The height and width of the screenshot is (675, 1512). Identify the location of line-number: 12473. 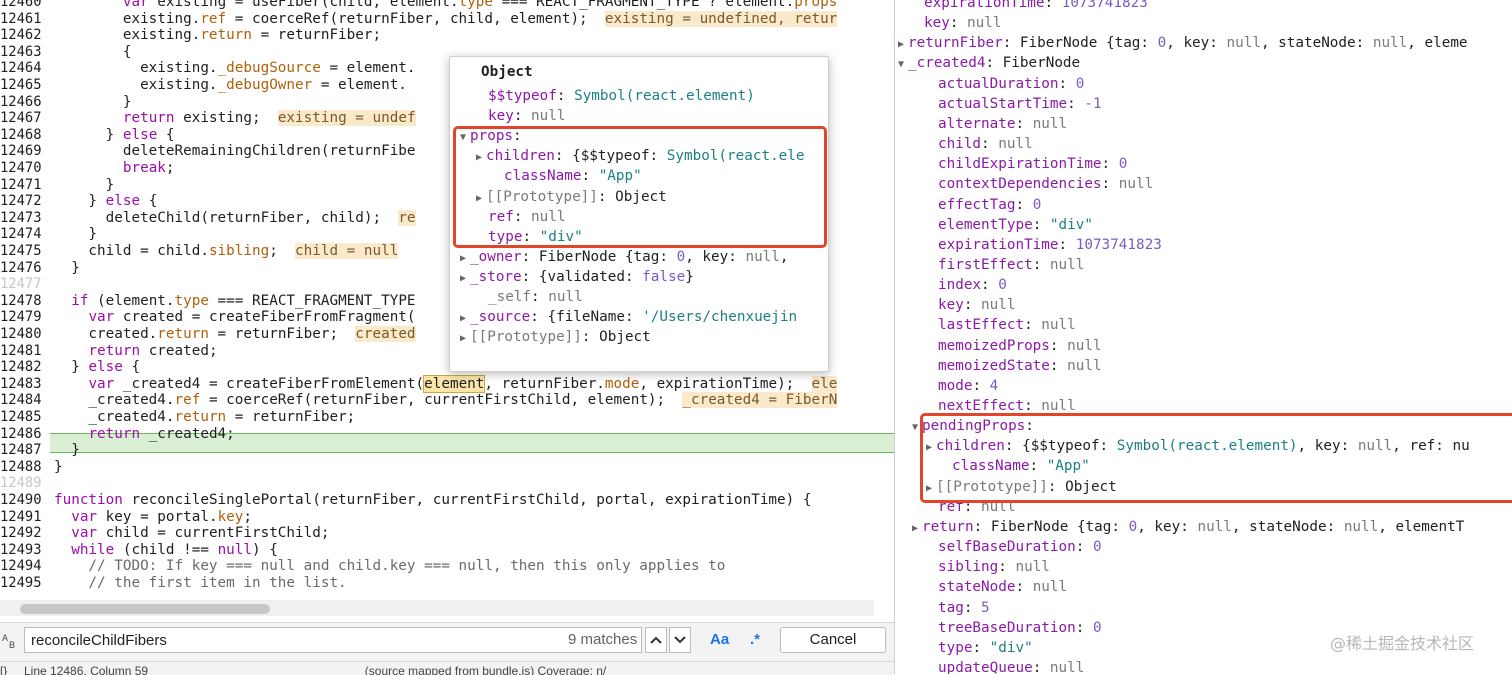
(22, 218).